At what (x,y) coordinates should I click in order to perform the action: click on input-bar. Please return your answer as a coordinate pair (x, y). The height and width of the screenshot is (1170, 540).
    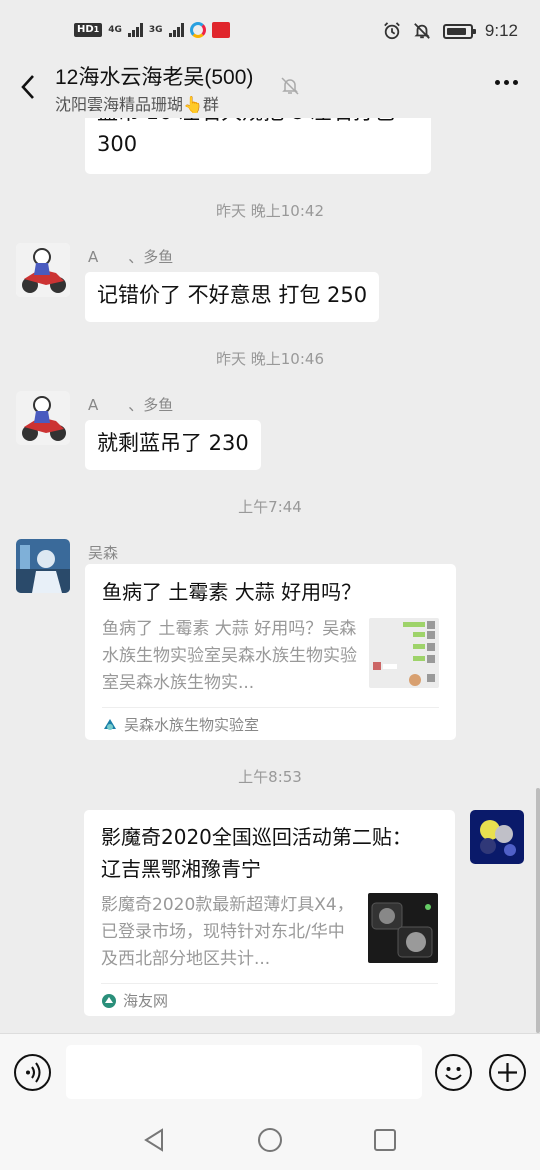
    Looking at the image, I should click on (270, 1071).